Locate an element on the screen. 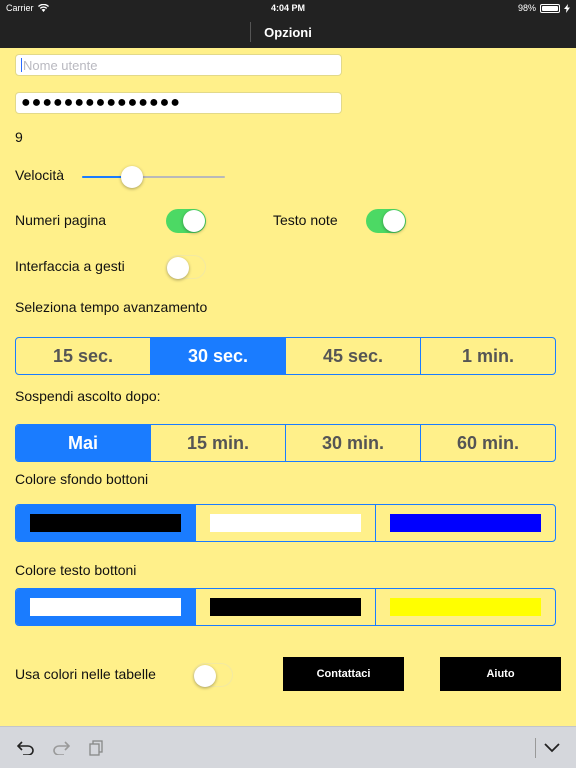  notes-text-toggle is located at coordinates (386, 221).